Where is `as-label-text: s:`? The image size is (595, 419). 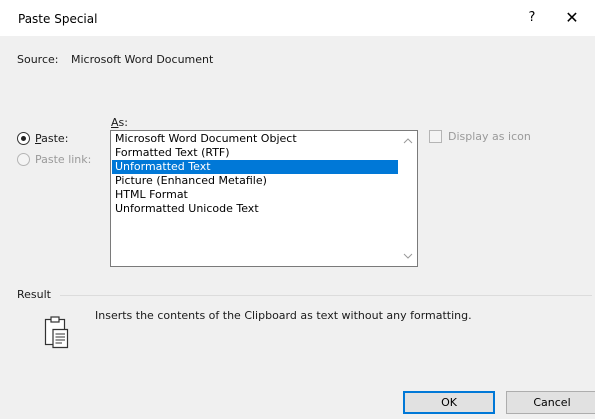 as-label-text: s: is located at coordinates (123, 122).